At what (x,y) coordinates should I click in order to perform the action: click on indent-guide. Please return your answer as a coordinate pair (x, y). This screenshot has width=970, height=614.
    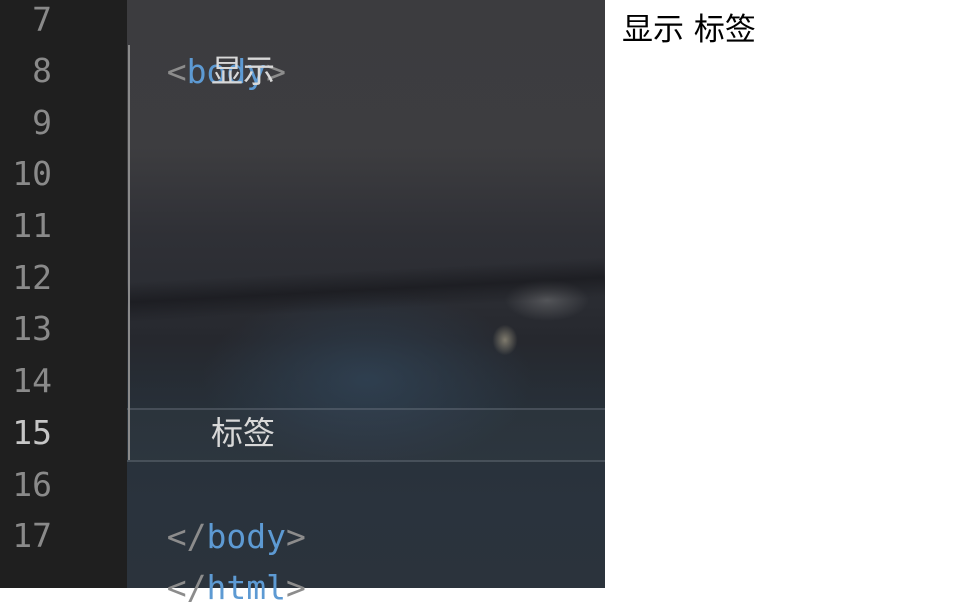
    Looking at the image, I should click on (129, 252).